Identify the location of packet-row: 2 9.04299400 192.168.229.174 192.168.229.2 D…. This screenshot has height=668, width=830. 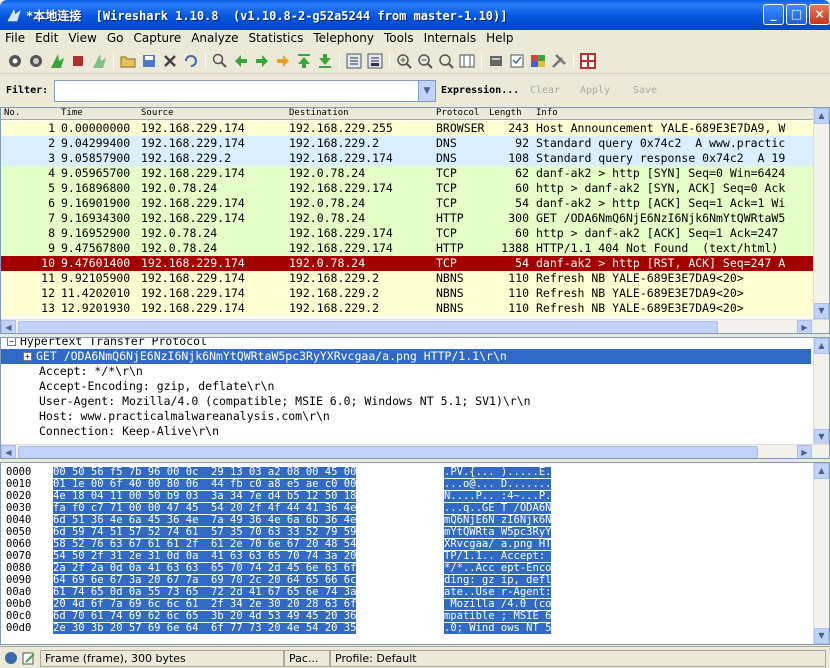
(408, 143).